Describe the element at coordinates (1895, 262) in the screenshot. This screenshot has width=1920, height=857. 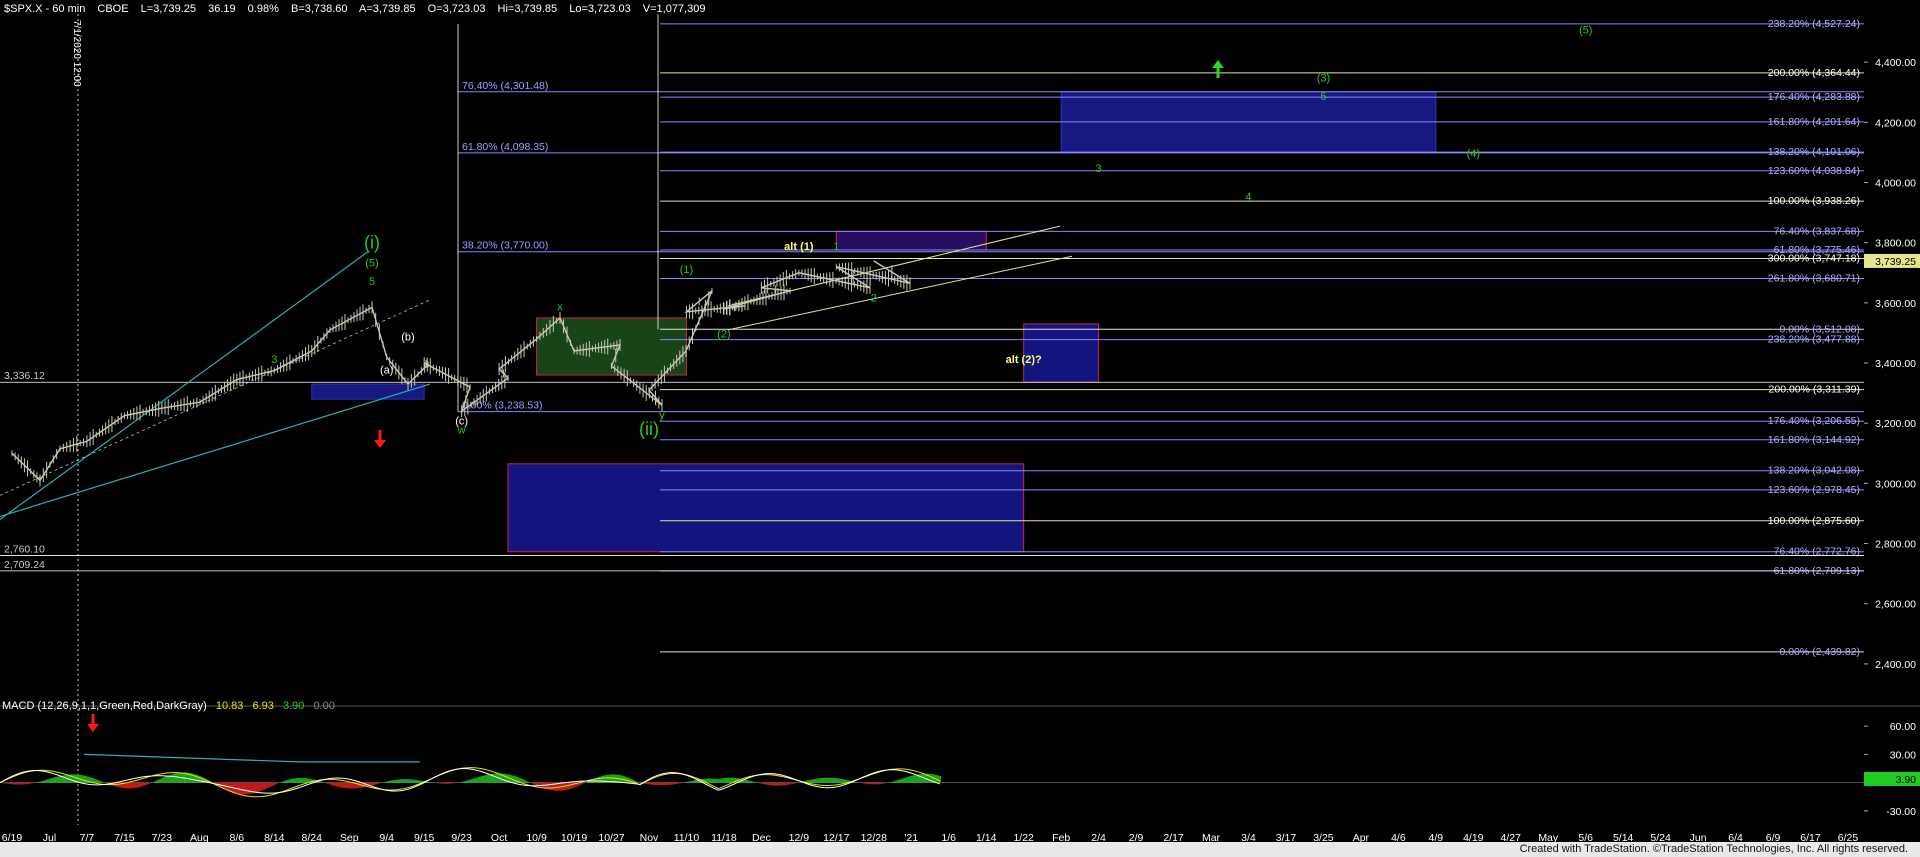
I see `last-price-badge-label: 3,739.25` at that location.